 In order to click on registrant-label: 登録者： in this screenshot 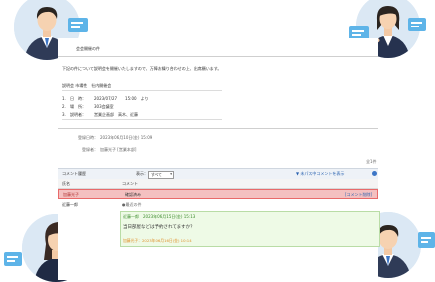, I will do `click(90, 149)`.